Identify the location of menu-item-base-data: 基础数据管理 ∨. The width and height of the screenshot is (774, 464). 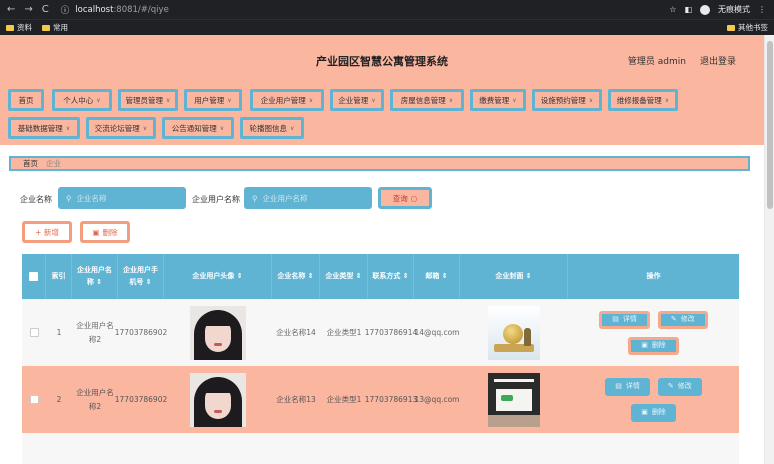
(44, 128).